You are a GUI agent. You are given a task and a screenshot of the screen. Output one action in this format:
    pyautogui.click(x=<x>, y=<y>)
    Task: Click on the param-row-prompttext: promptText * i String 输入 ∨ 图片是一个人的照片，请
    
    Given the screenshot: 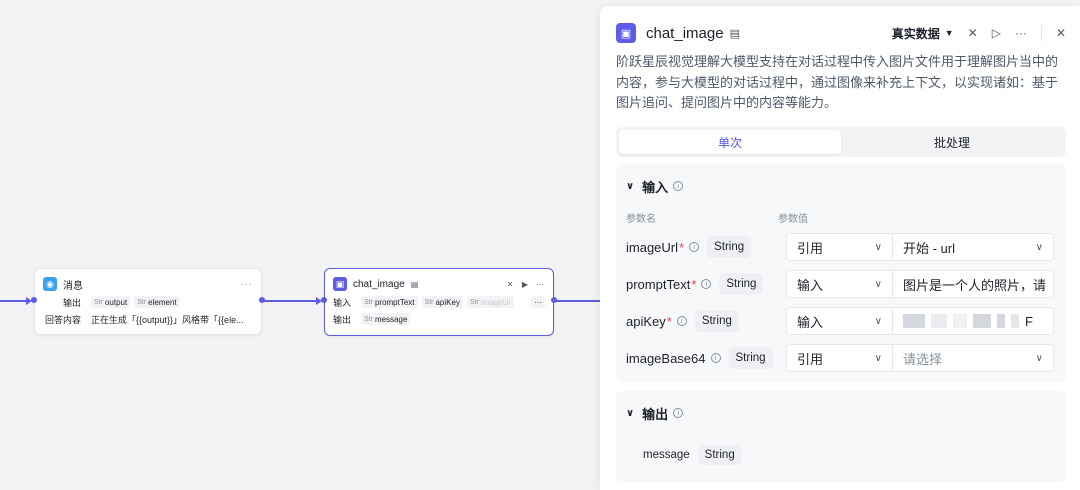 What is the action you would take?
    pyautogui.click(x=842, y=284)
    